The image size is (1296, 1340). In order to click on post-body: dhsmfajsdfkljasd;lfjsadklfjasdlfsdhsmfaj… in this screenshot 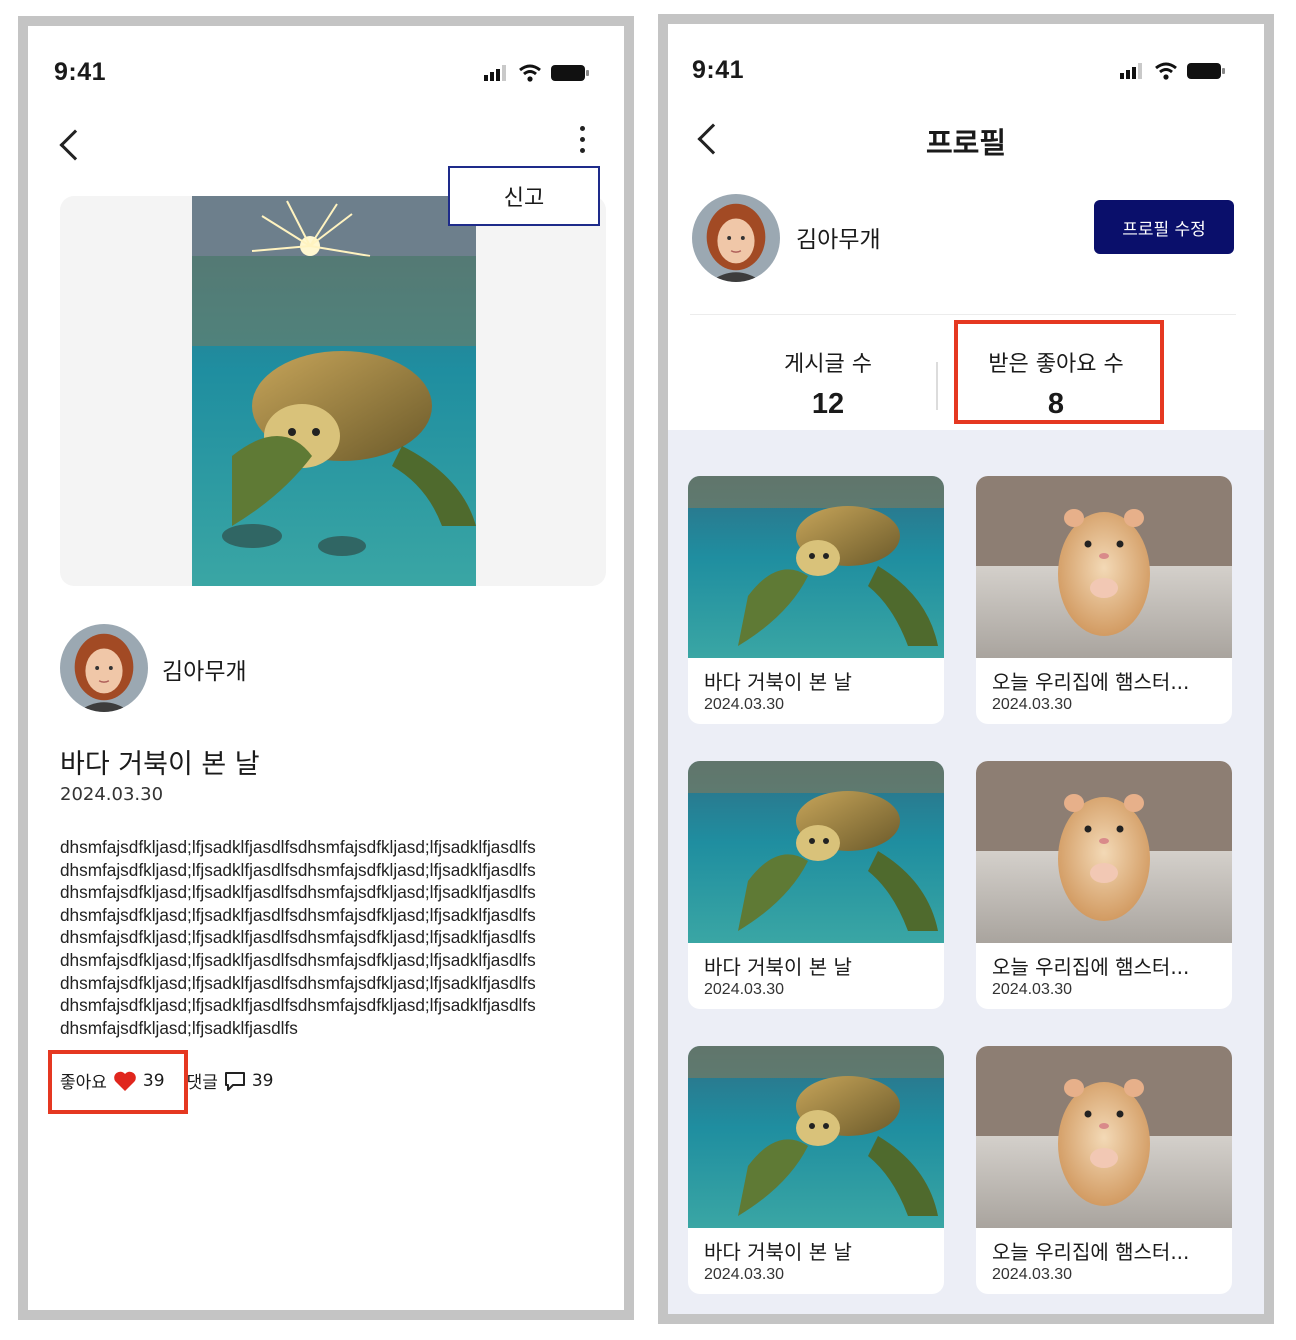, I will do `click(298, 937)`.